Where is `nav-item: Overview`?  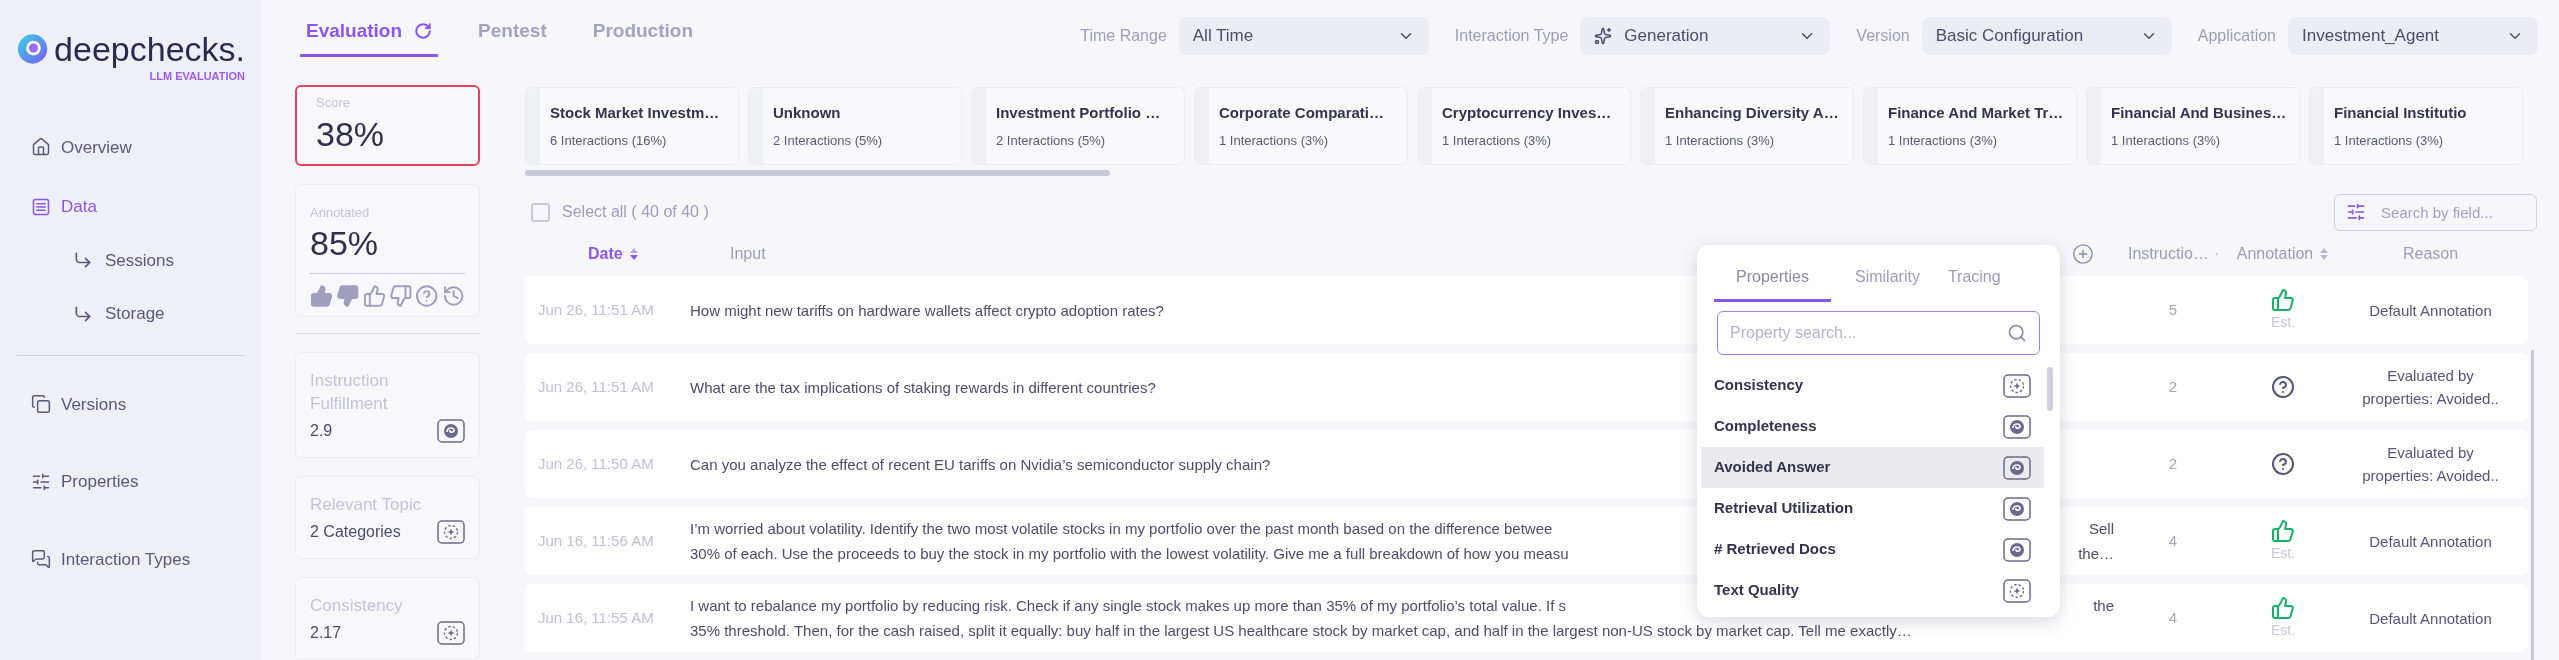
nav-item: Overview is located at coordinates (138, 147).